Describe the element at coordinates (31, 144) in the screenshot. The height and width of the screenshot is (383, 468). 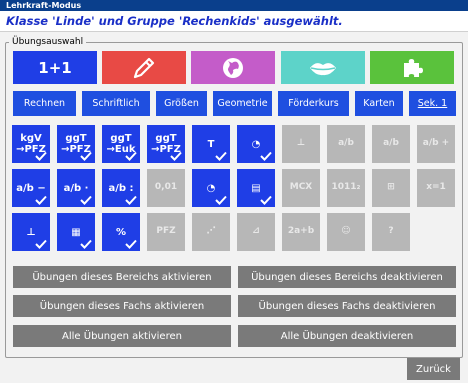
I see `exercise-tile: kgV →PFZ` at that location.